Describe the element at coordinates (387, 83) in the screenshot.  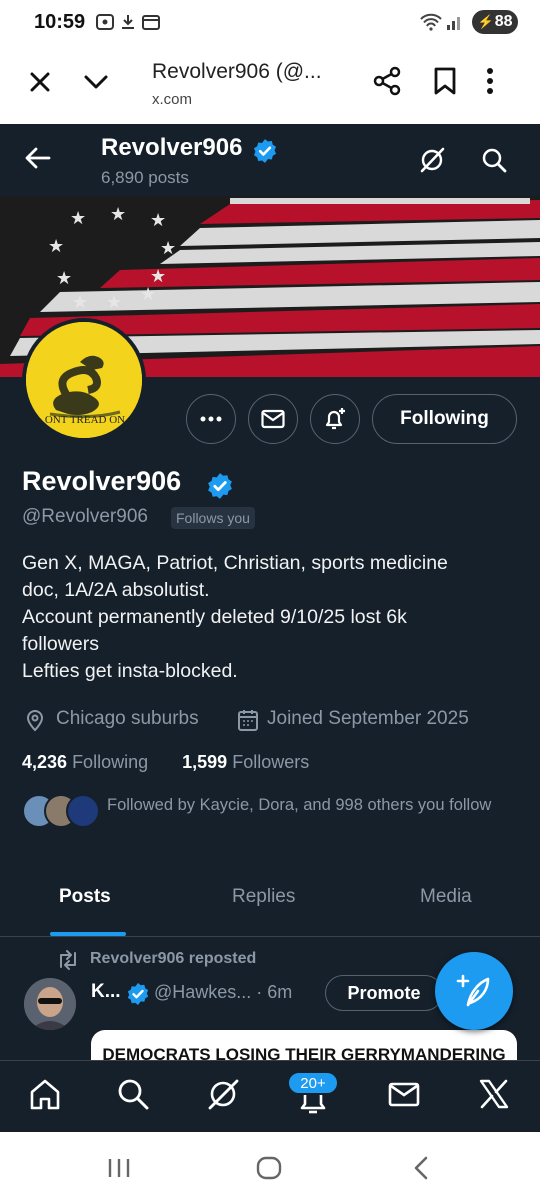
I see `share-icon` at that location.